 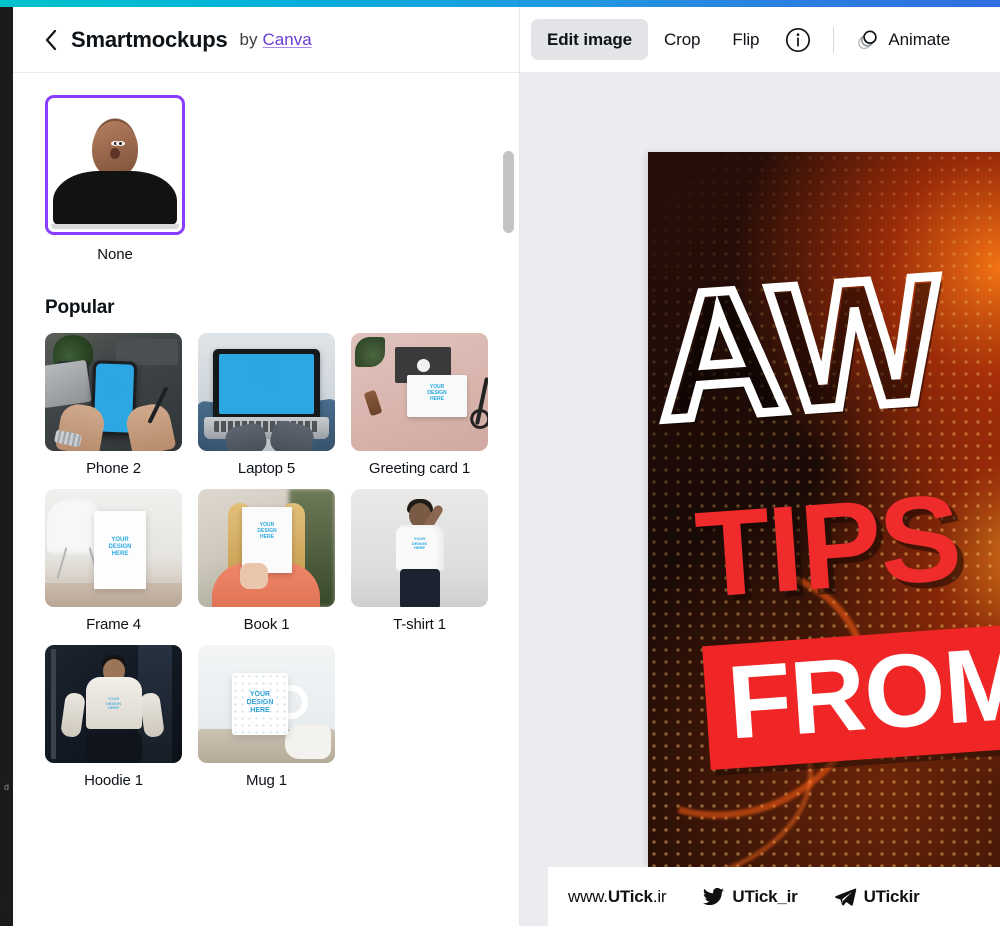 I want to click on decor-window-frame, so click(x=53, y=704).